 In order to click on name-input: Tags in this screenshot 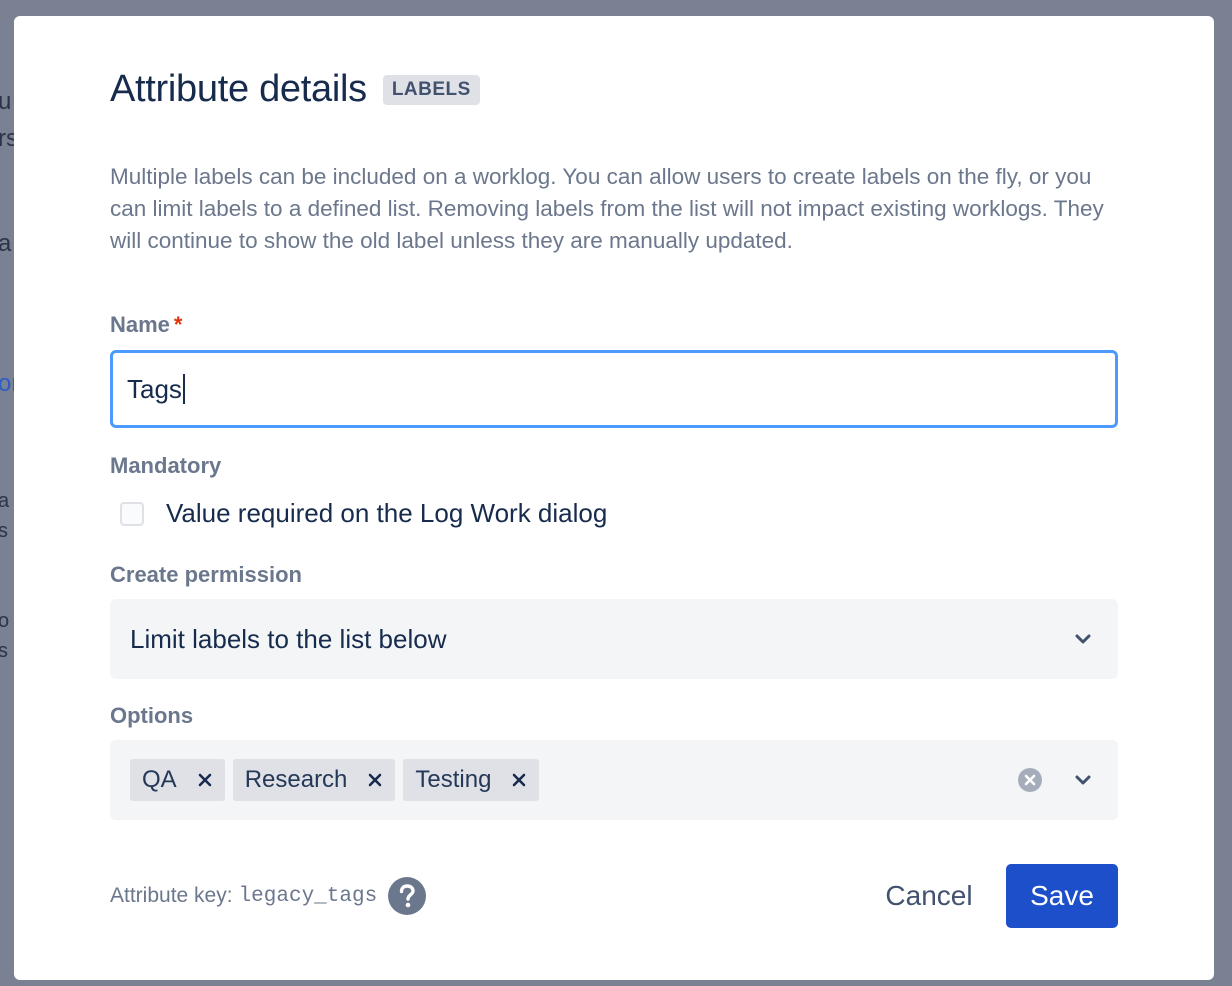, I will do `click(614, 389)`.